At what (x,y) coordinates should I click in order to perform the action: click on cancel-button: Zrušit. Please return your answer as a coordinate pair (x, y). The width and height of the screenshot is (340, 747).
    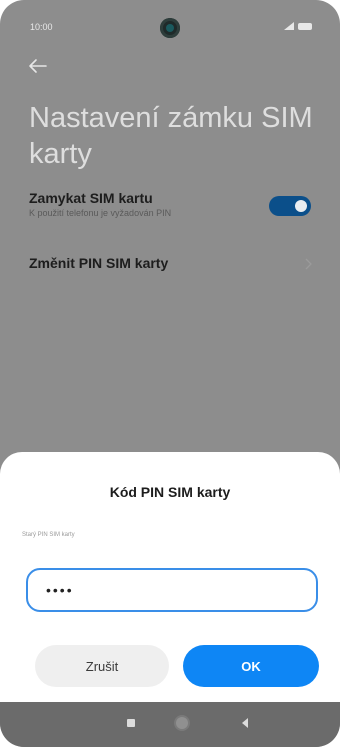
    Looking at the image, I should click on (102, 666).